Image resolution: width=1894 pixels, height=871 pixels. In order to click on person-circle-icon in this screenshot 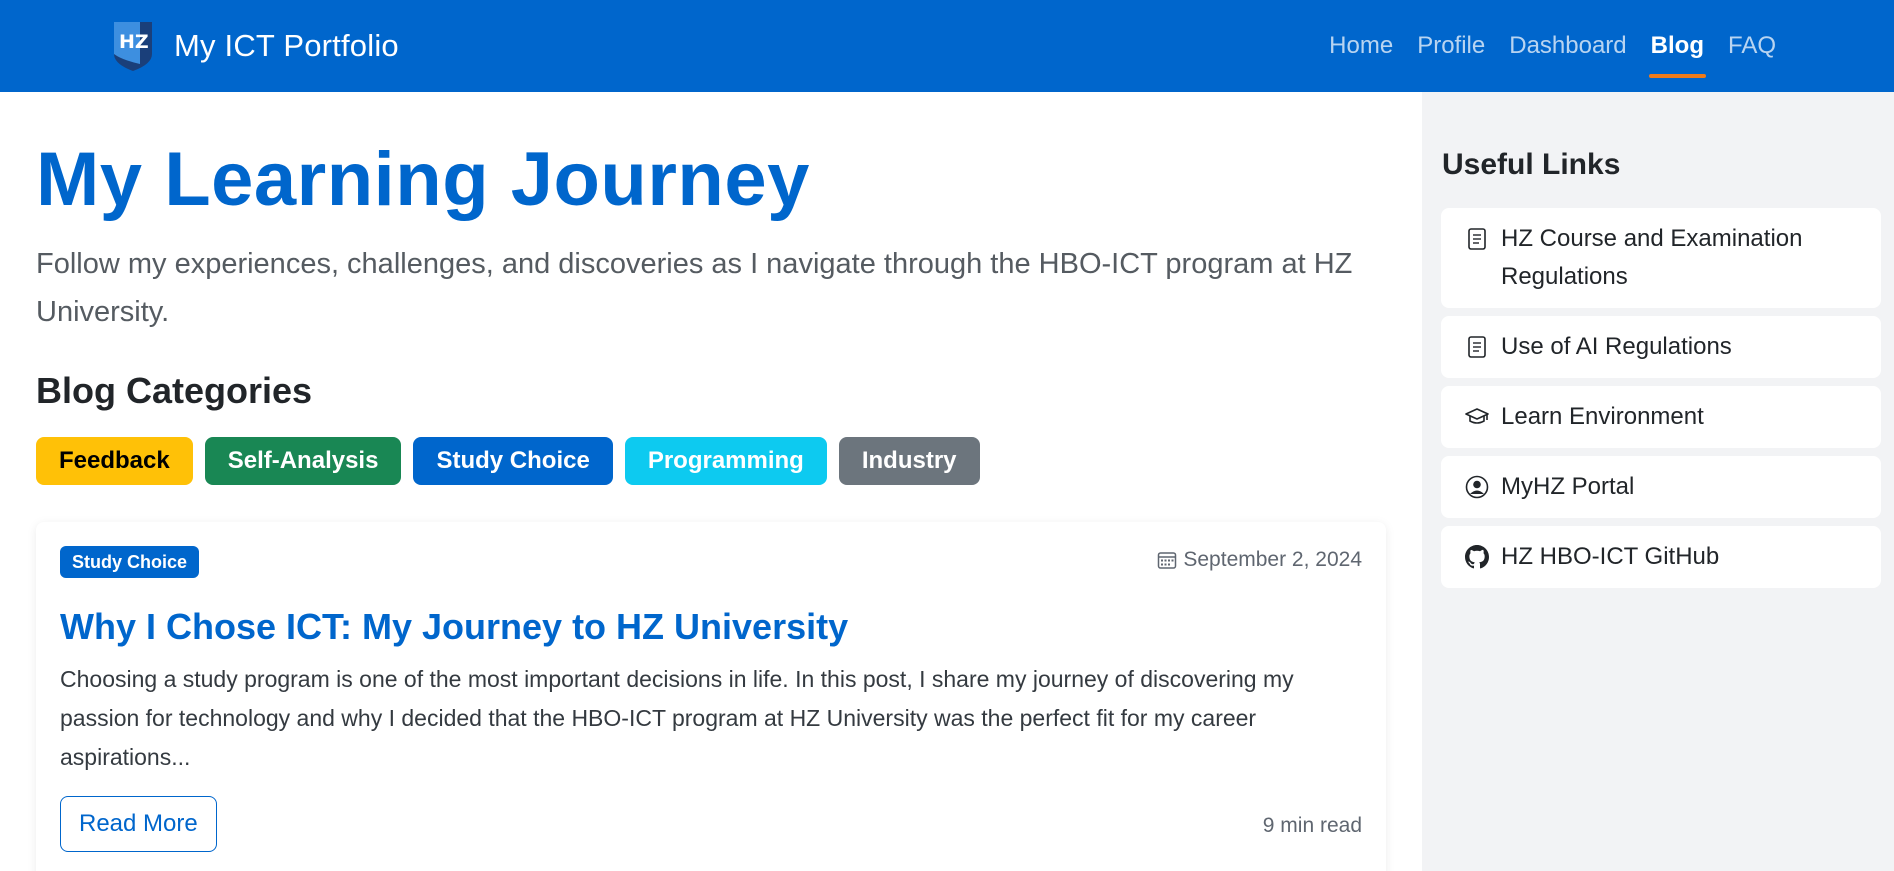, I will do `click(1477, 487)`.